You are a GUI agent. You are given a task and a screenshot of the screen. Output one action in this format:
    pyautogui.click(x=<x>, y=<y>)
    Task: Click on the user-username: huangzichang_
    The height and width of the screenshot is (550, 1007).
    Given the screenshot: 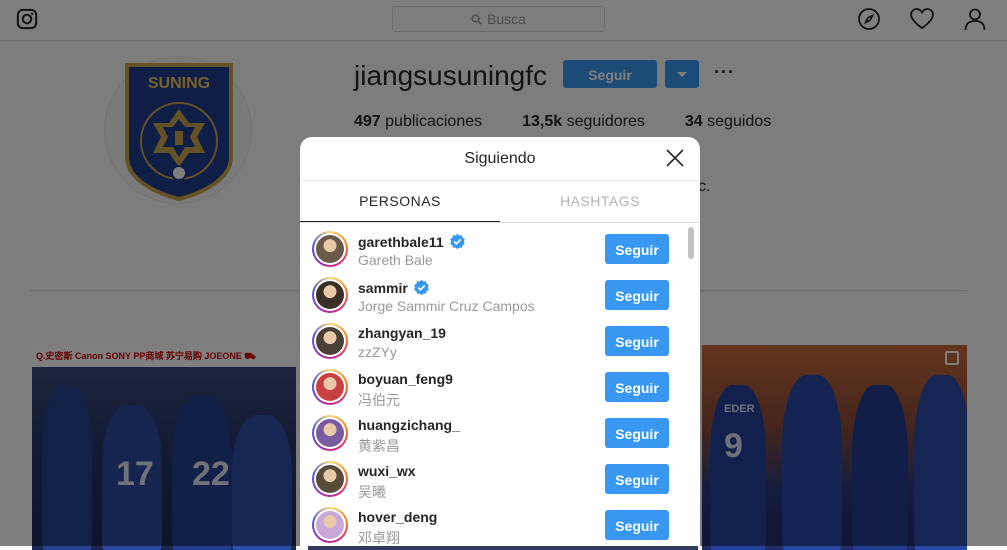 What is the action you would take?
    pyautogui.click(x=409, y=425)
    